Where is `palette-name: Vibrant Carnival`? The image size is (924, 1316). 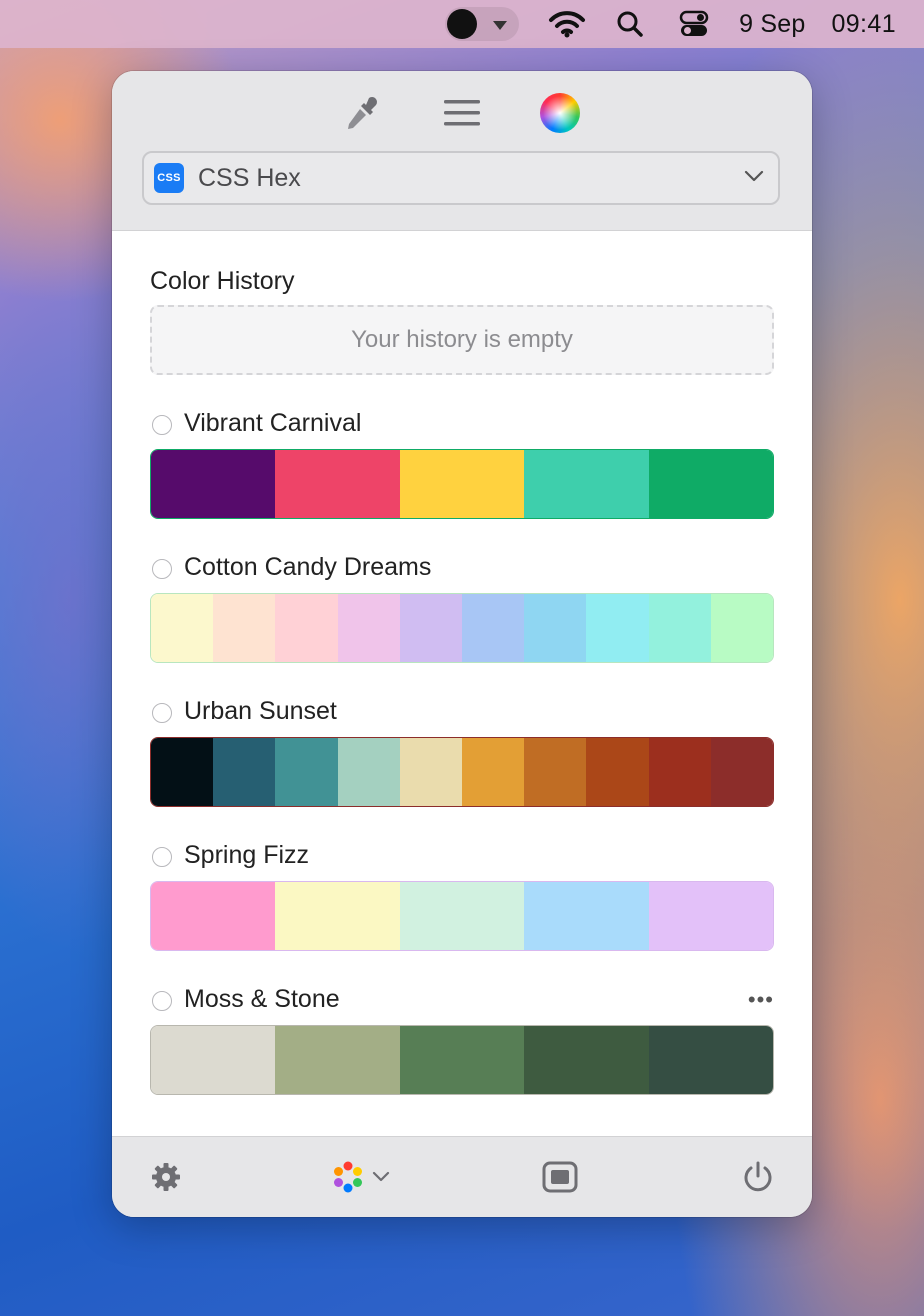
palette-name: Vibrant Carnival is located at coordinates (273, 423).